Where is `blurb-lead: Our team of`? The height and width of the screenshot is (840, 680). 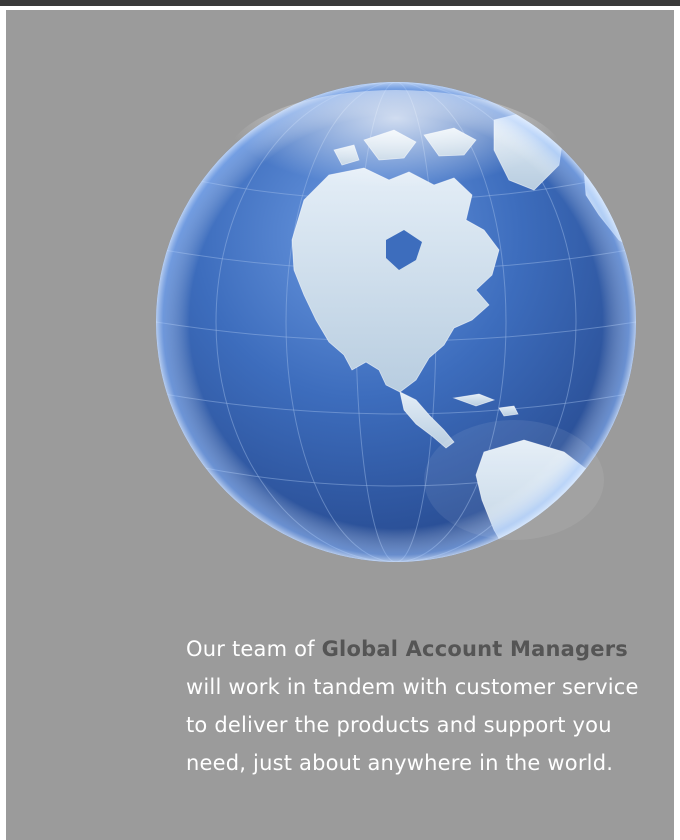 blurb-lead: Our team of is located at coordinates (254, 649).